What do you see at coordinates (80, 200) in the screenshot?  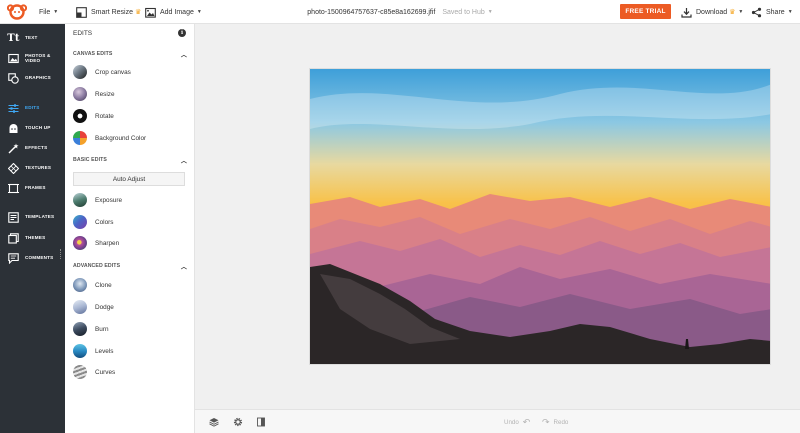 I see `exposure-thumbnail` at bounding box center [80, 200].